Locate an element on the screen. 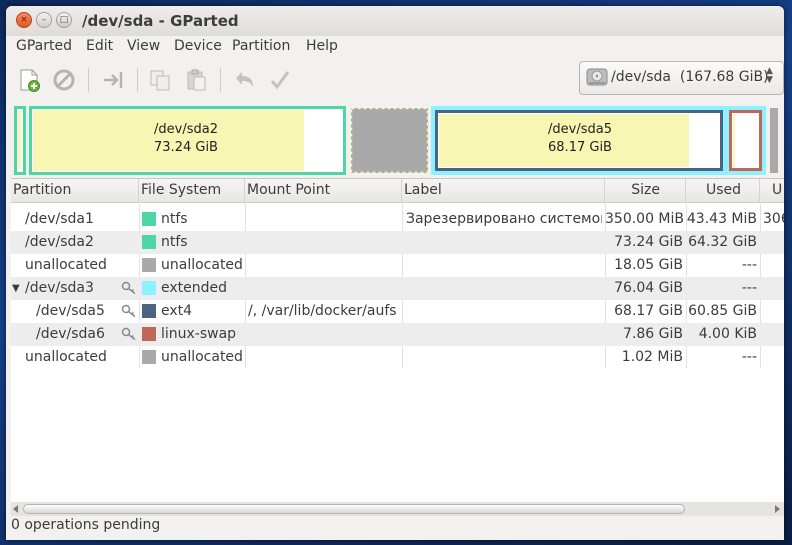 The height and width of the screenshot is (545, 792). device-selector-label: /dev/sda (167.68 GiB) is located at coordinates (690, 77).